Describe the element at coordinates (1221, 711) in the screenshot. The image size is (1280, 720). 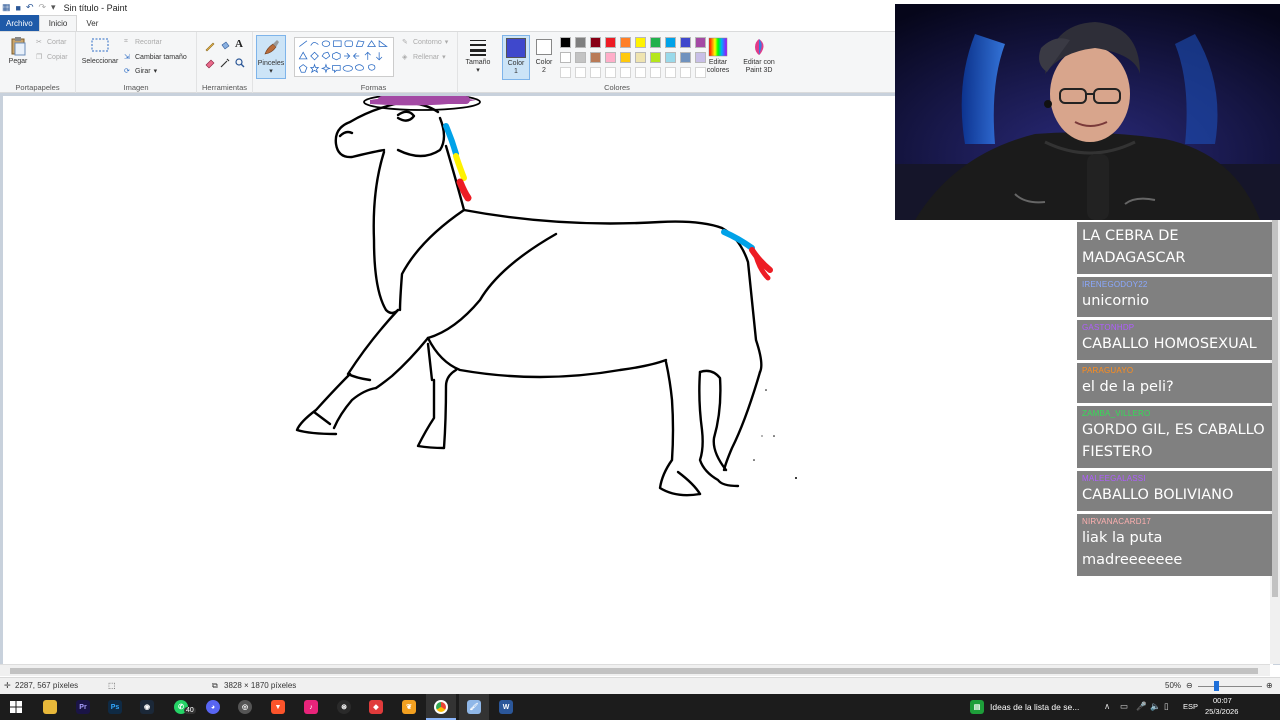
I see `clock-date: 25/3/2026` at that location.